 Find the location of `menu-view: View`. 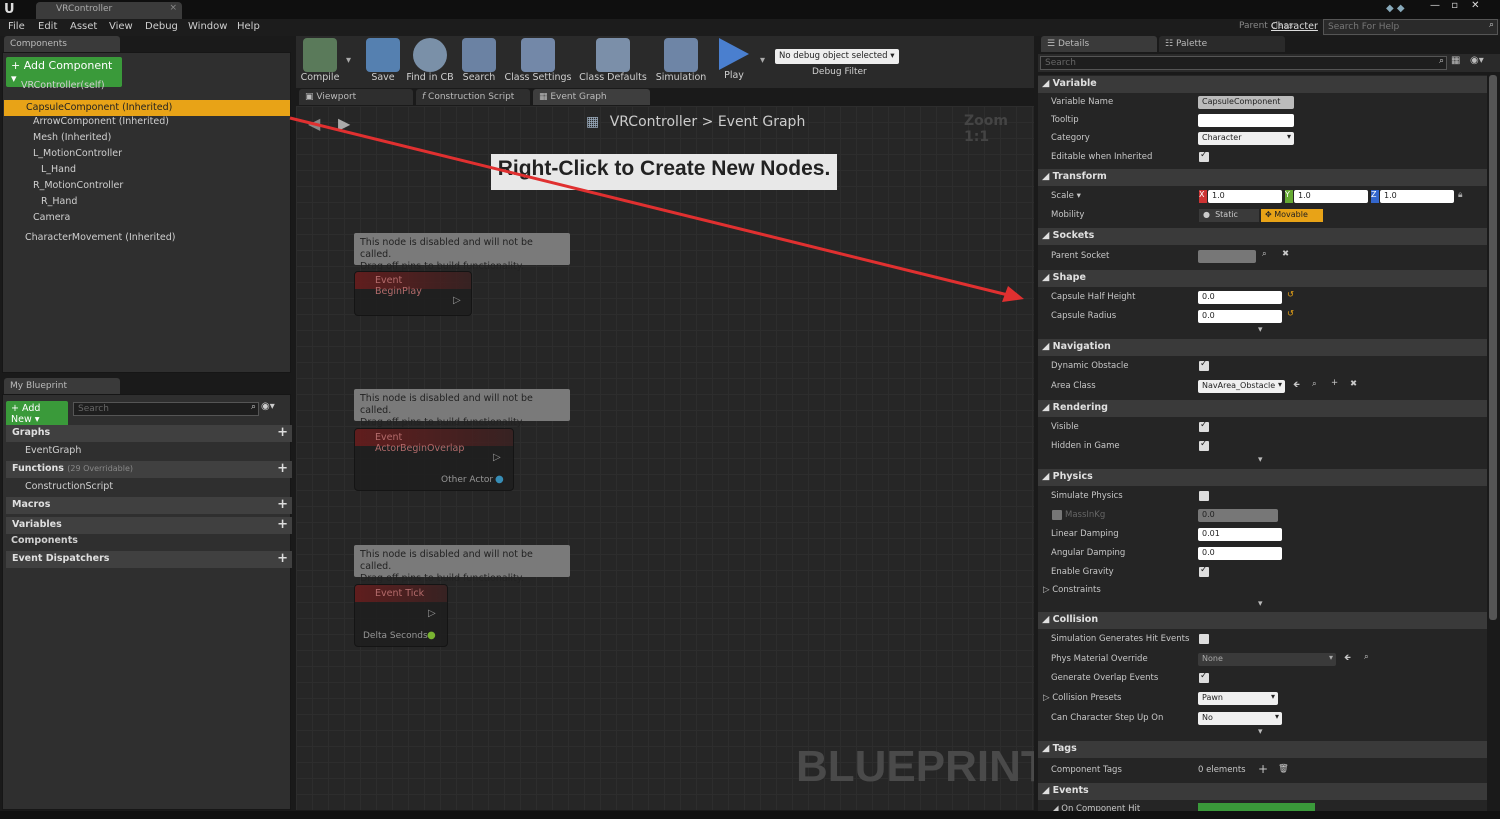

menu-view: View is located at coordinates (121, 26).